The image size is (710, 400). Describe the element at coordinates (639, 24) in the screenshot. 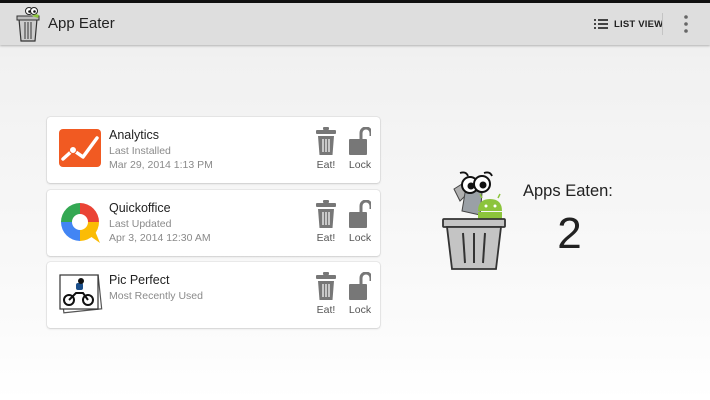

I see `list-view-label: LIST VIEW` at that location.